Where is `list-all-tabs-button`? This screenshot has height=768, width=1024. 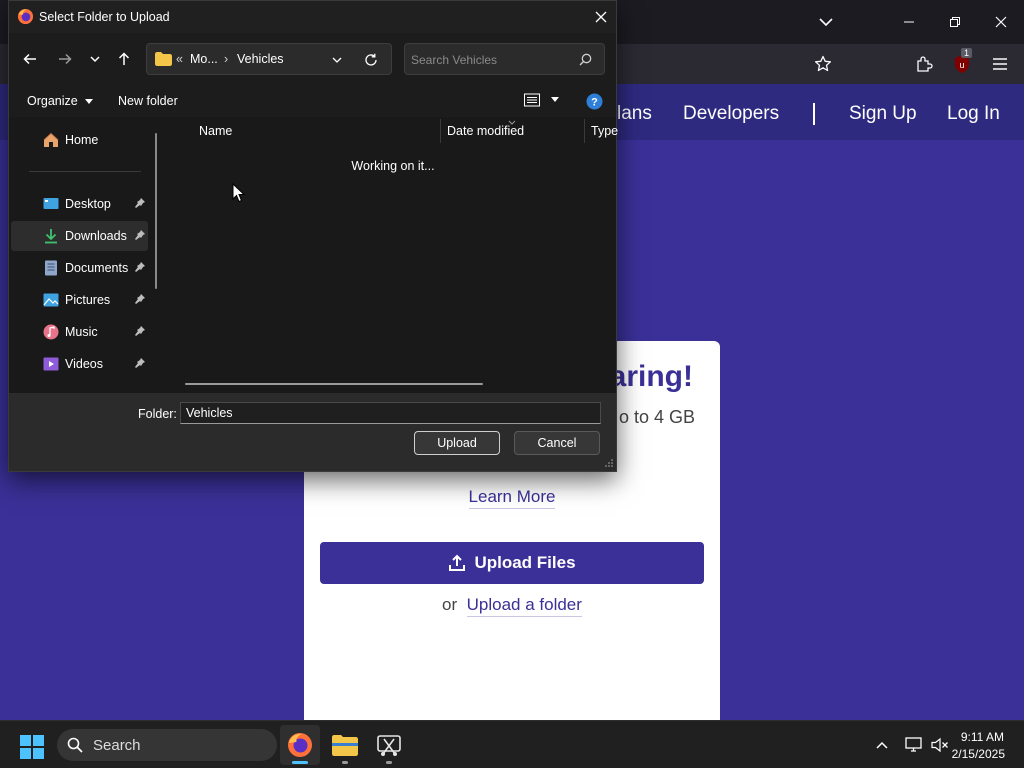 list-all-tabs-button is located at coordinates (826, 22).